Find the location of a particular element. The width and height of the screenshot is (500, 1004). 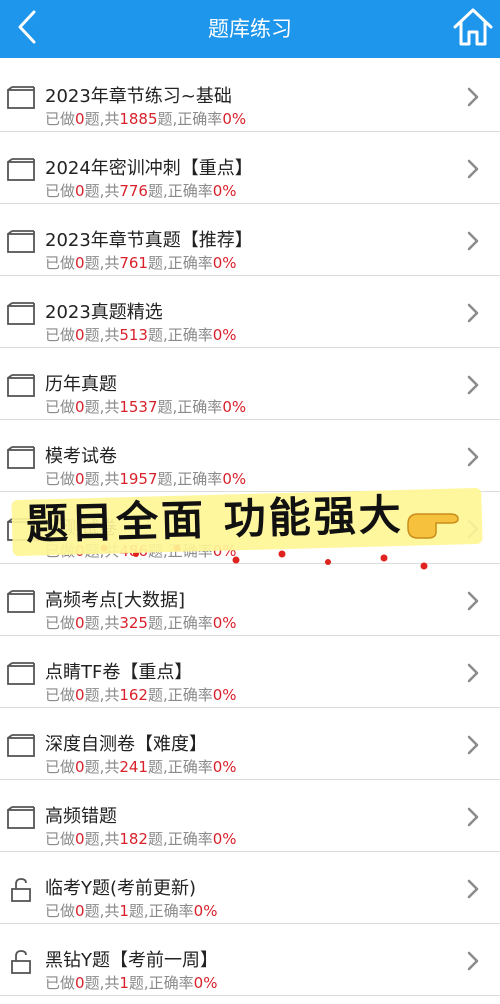

lock-icon is located at coordinates (21, 962).